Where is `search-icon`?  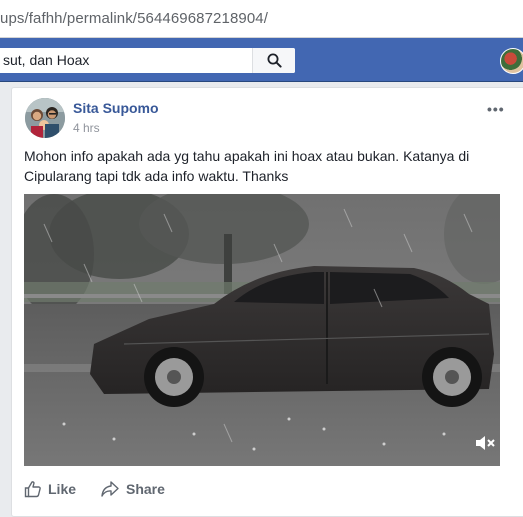 search-icon is located at coordinates (274, 60).